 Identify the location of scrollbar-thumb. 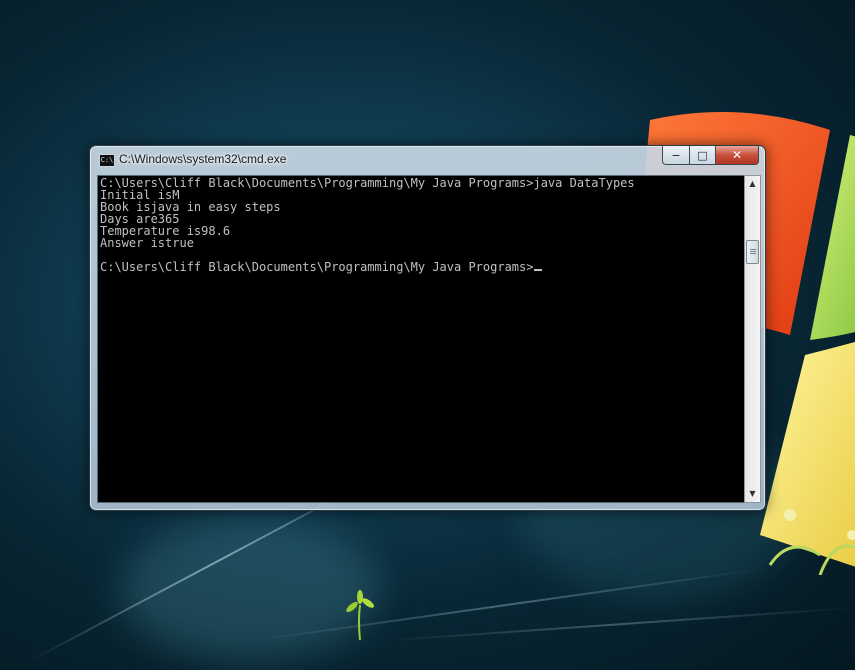
(752, 252).